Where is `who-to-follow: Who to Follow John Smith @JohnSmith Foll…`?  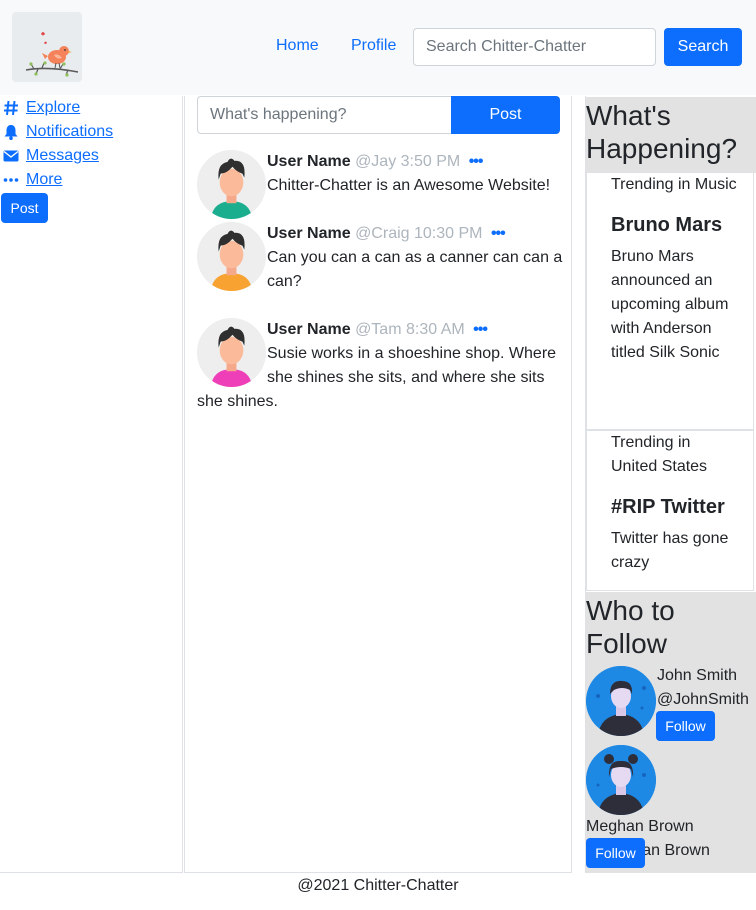 who-to-follow: Who to Follow John Smith @JohnSmith Foll… is located at coordinates (671, 732).